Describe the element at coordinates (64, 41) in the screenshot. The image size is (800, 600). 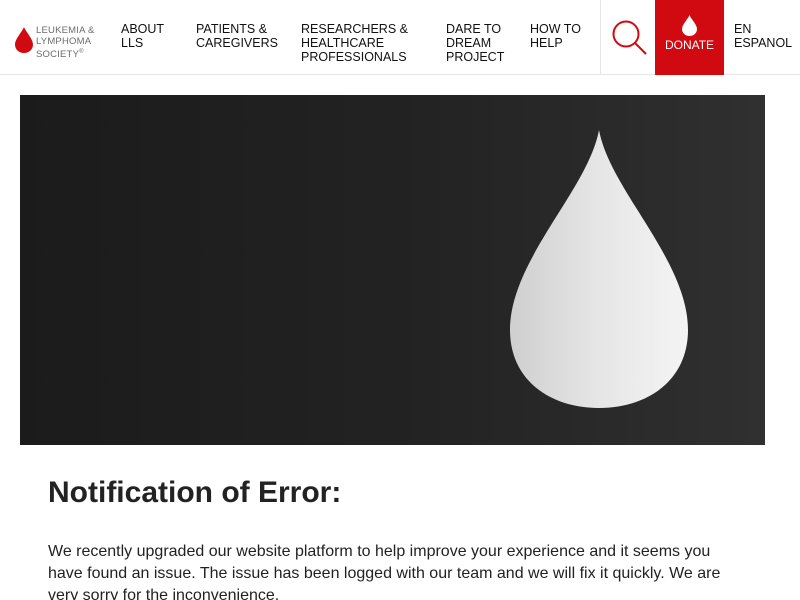
I see `logo-line-2: LYMPHOMA` at that location.